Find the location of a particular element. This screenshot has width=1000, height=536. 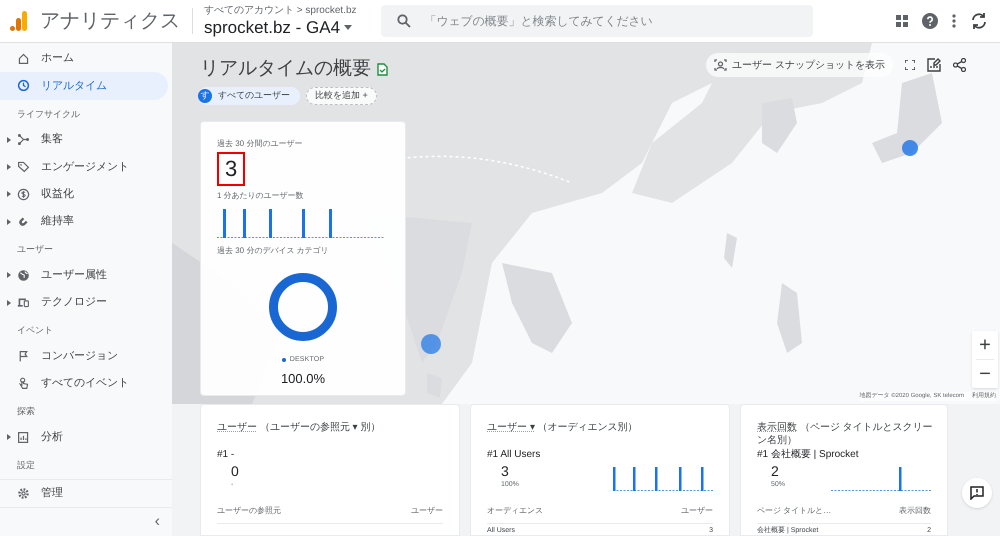

nav-item: 集客 is located at coordinates (84, 140).